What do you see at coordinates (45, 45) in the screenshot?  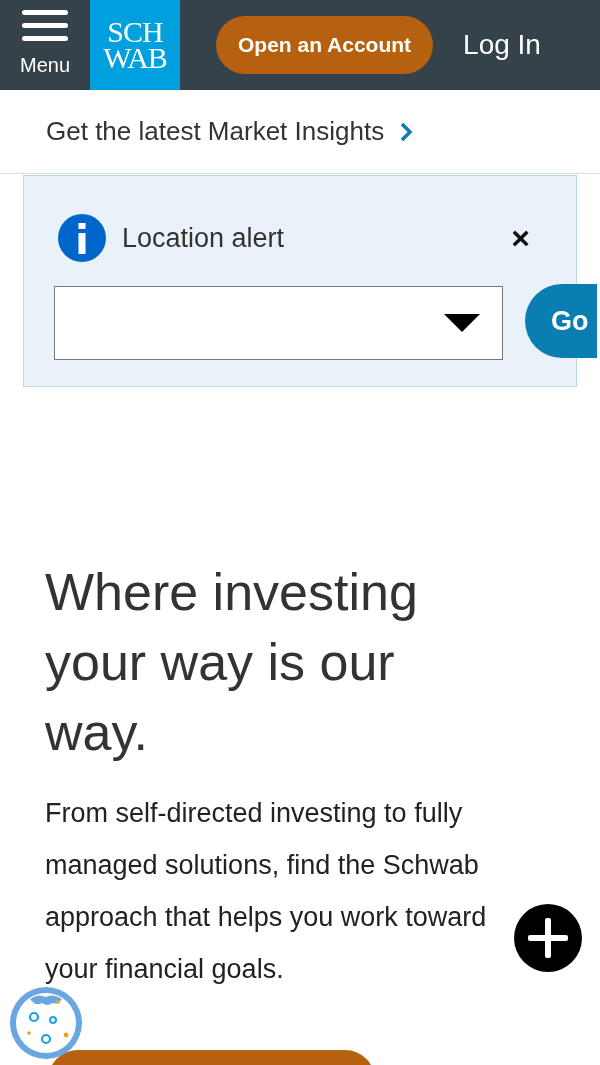 I see `menu-button: Menu` at bounding box center [45, 45].